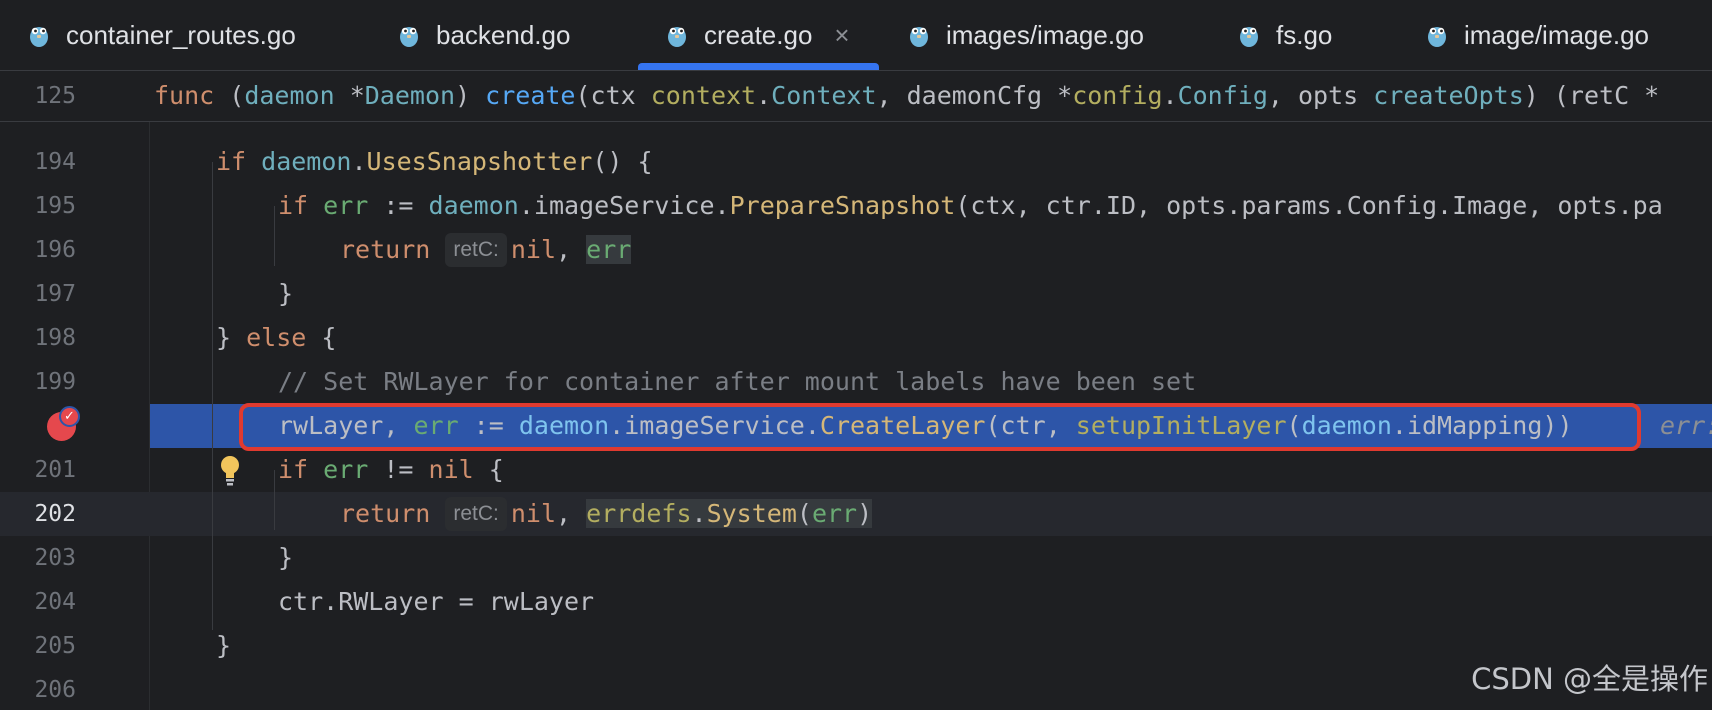  I want to click on code-text: return retC: nil, errdefs.System(err), so click(606, 514).